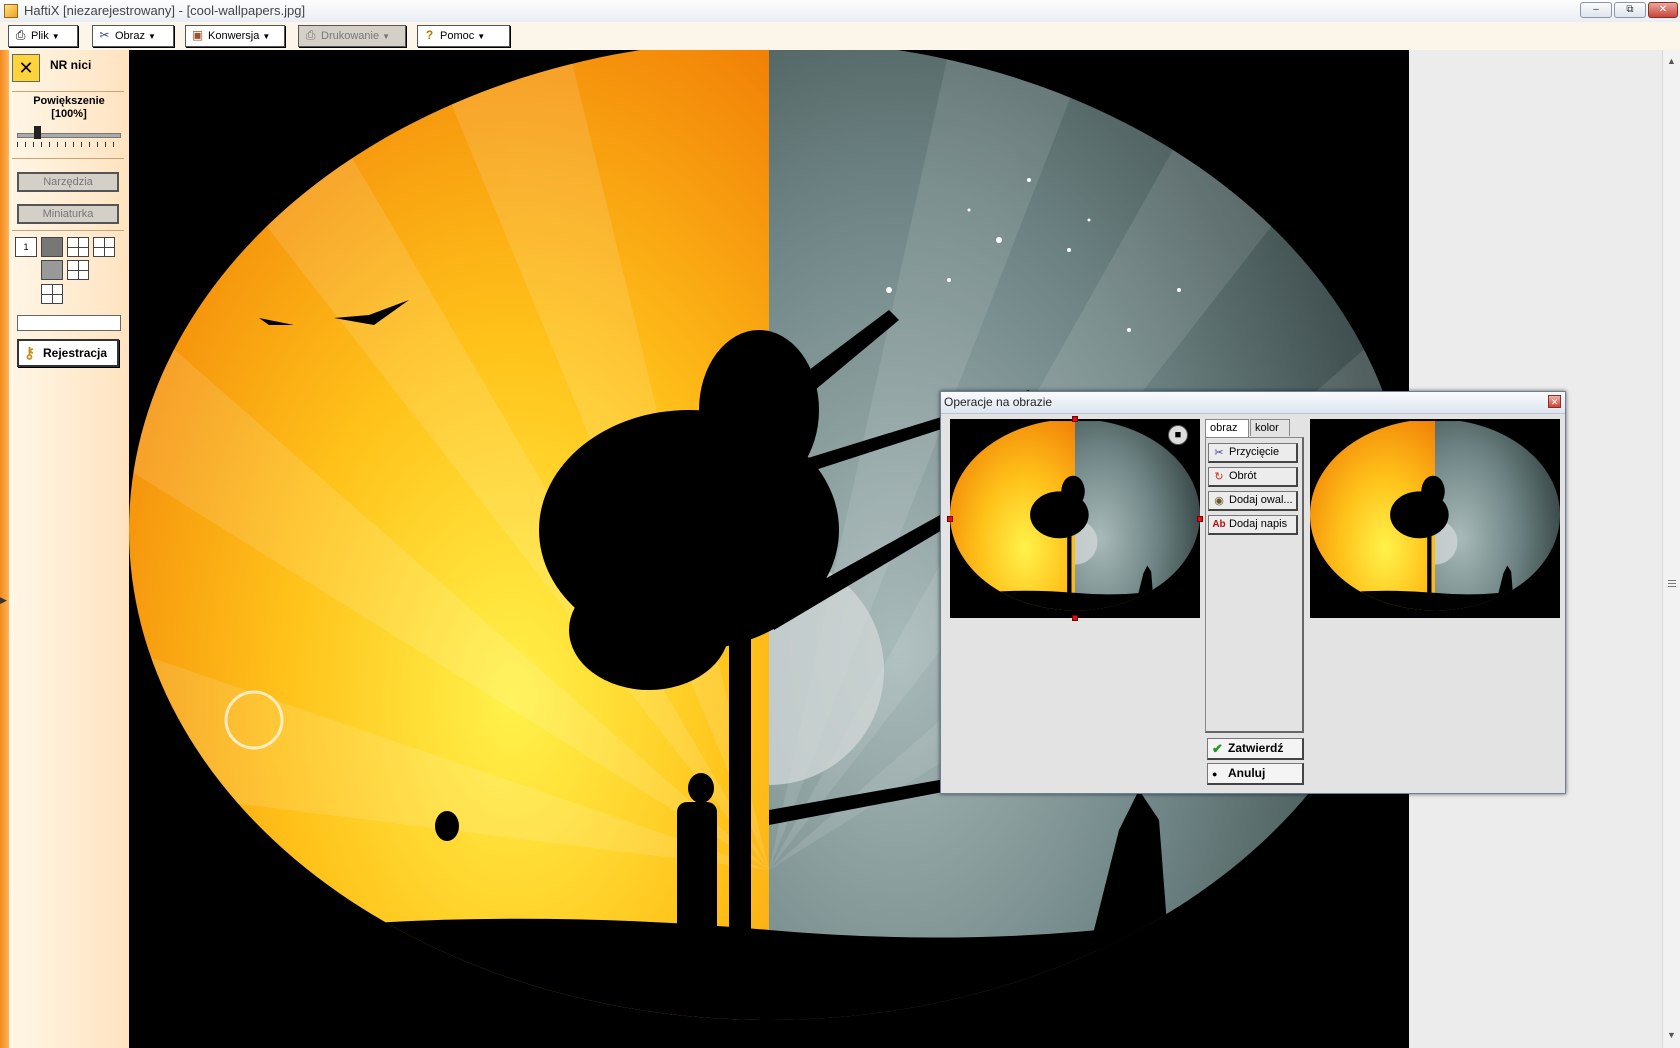  What do you see at coordinates (3, 600) in the screenshot?
I see `chevron-right-icon: ▶` at bounding box center [3, 600].